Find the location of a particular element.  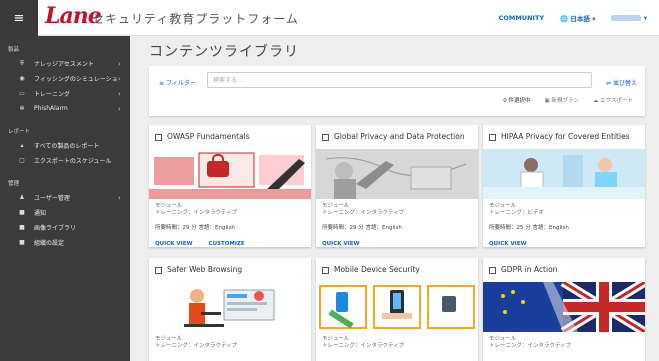

export-button: ☁ エクスポート is located at coordinates (613, 100).